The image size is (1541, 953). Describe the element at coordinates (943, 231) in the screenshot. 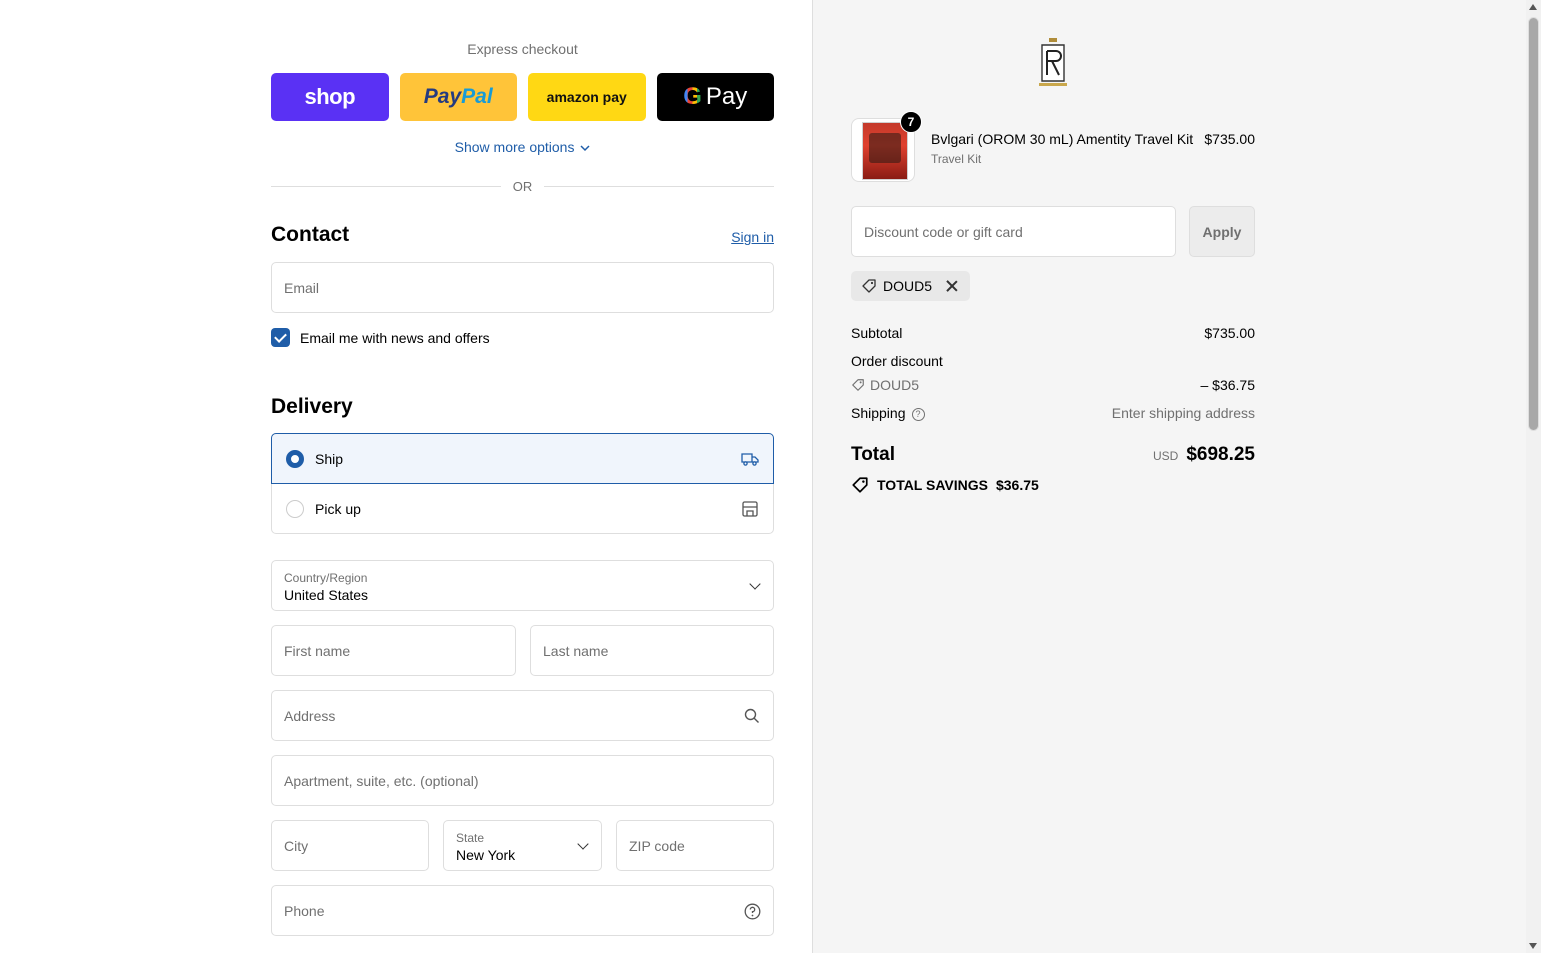

I see `discount-placeholder: Discount code or gift card` at that location.